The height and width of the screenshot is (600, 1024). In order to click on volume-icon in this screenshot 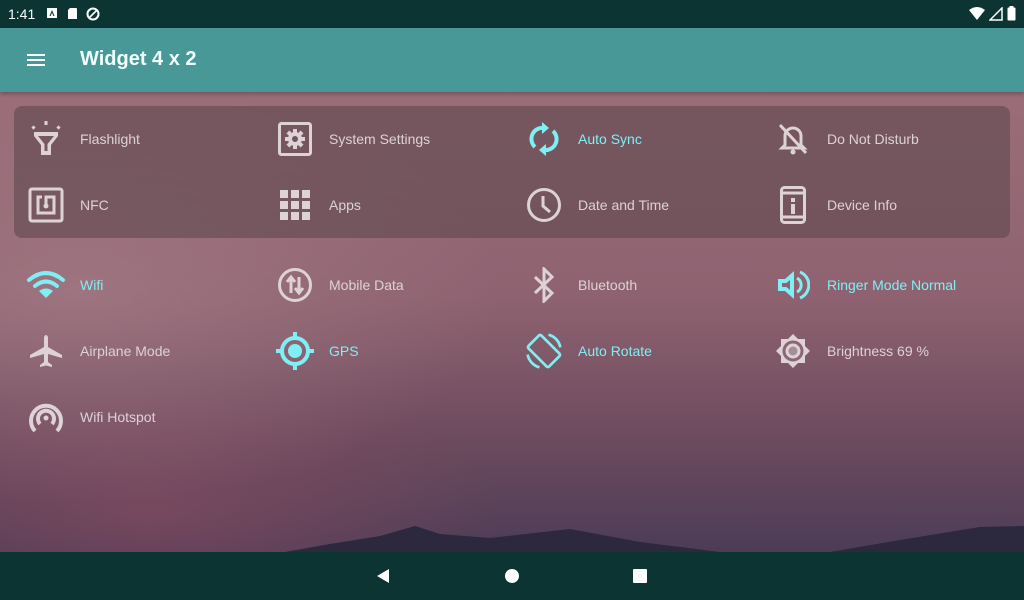, I will do `click(793, 285)`.